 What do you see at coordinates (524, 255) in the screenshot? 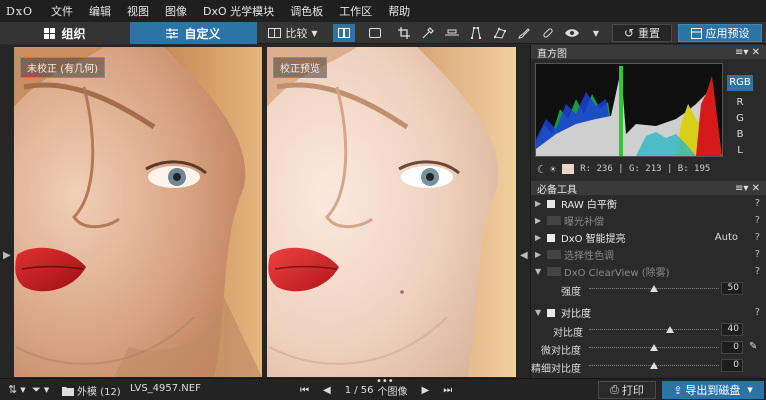
I see `right-panel-arrow-icon: ◀` at bounding box center [524, 255].